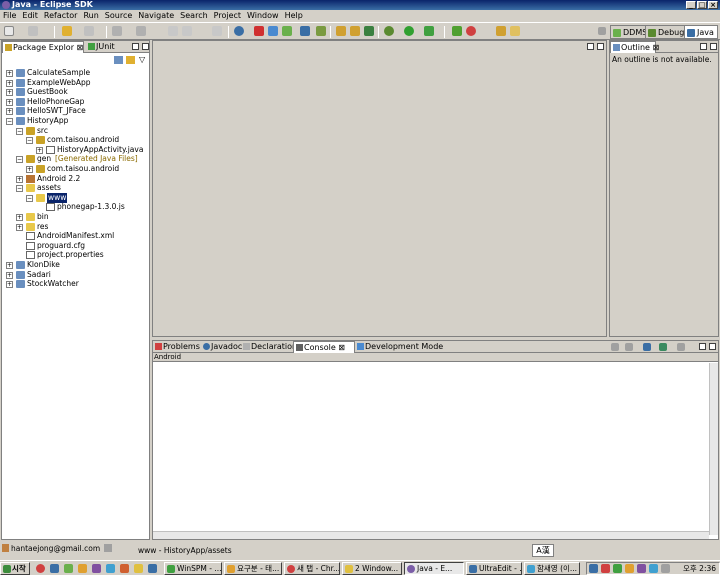 Image resolution: width=720 pixels, height=575 pixels. Describe the element at coordinates (355, 31) in the screenshot. I see `new-package-icon` at that location.